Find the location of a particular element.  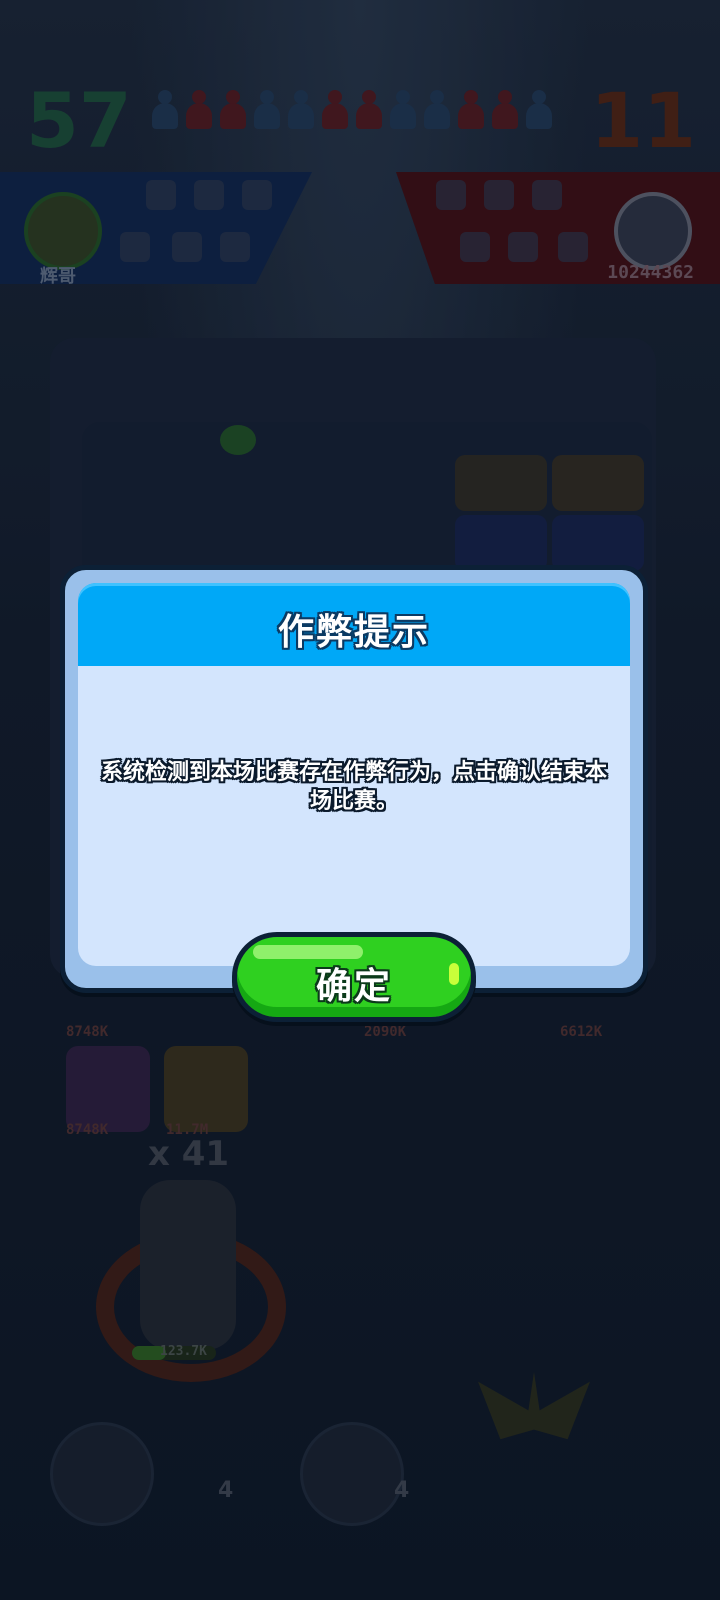

confirm-button: 确定 is located at coordinates (354, 977).